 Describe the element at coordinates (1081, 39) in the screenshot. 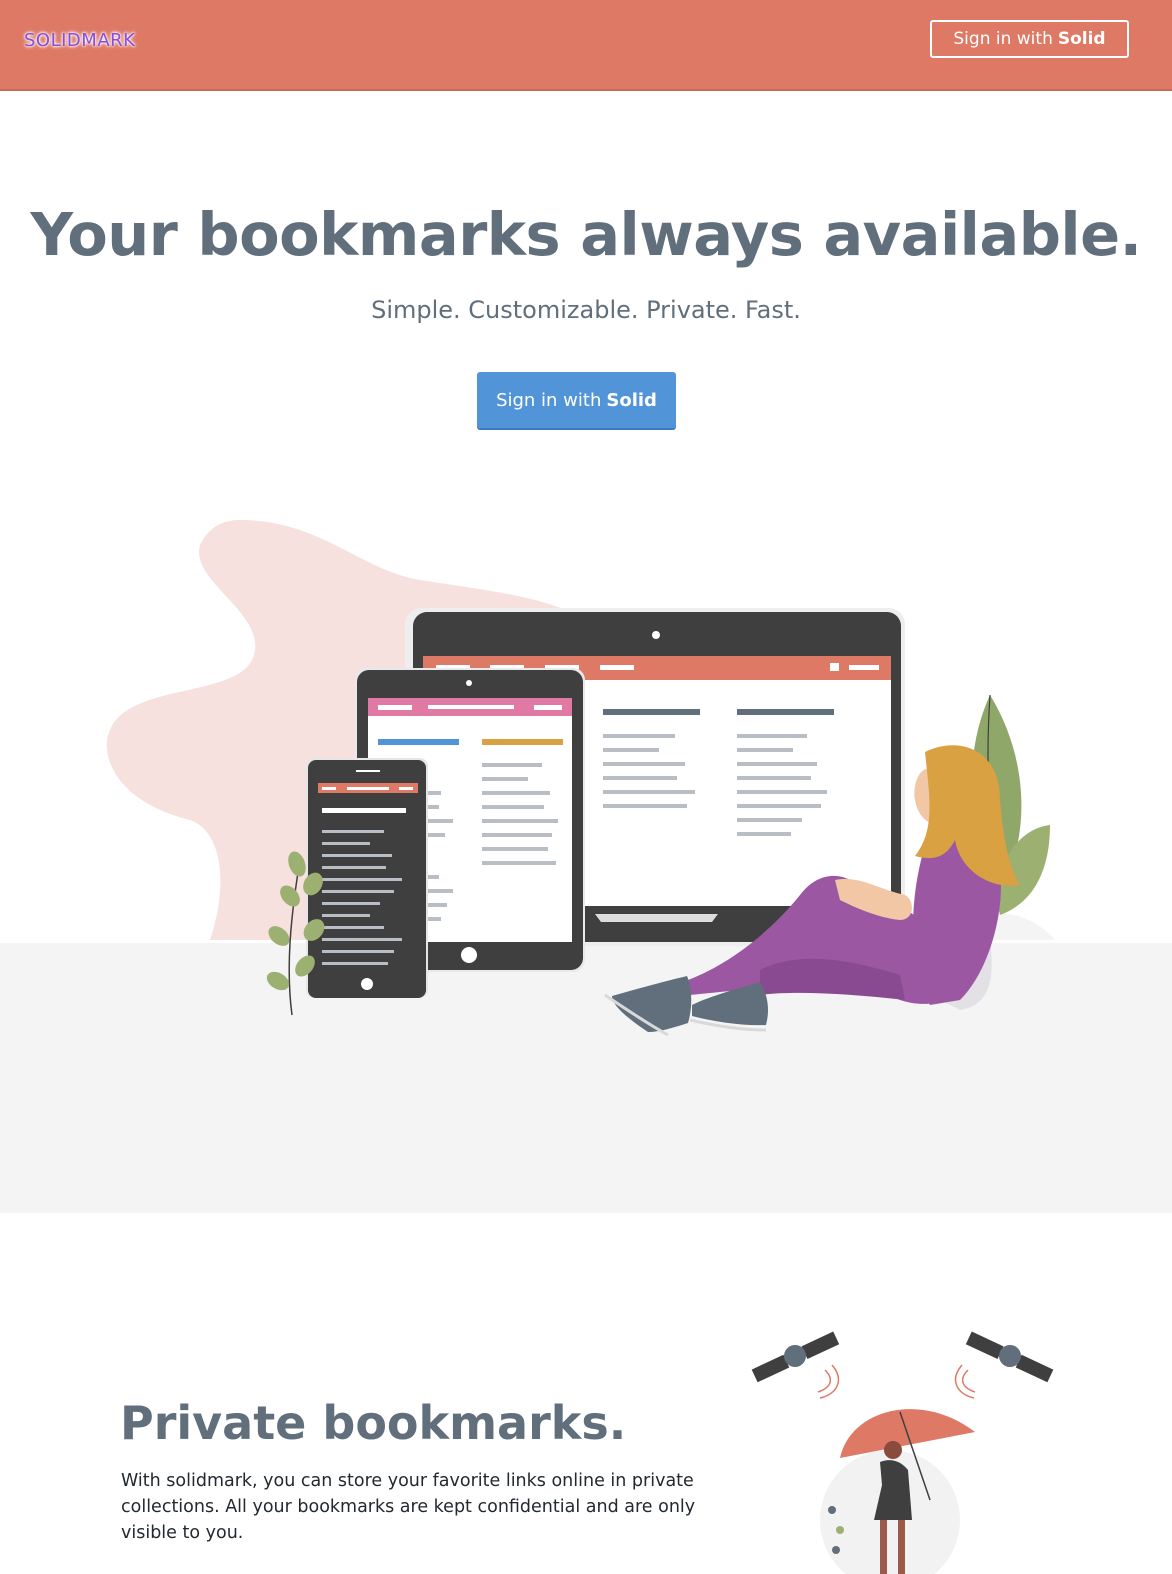

I see `header-sign-in-emphasis: Solid` at that location.